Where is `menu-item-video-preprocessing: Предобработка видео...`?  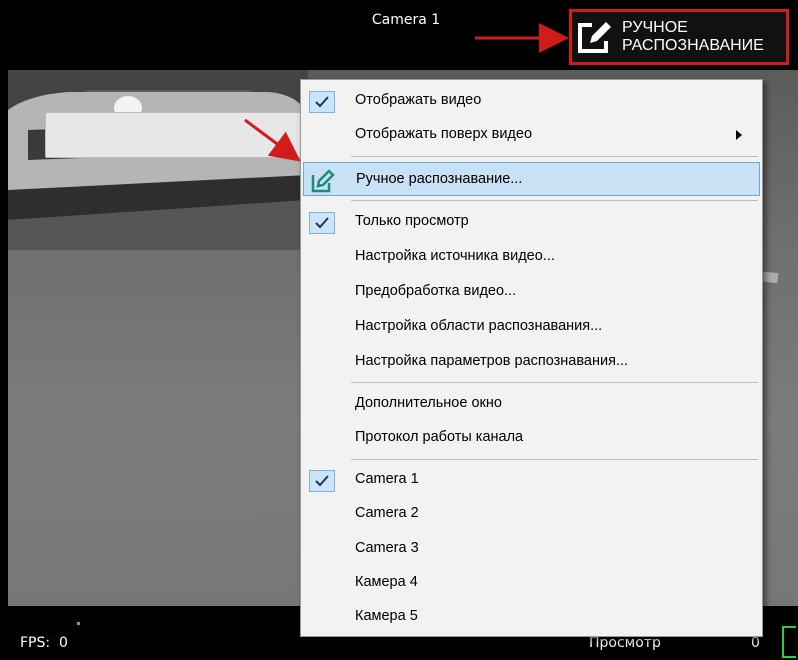 menu-item-video-preprocessing: Предобработка видео... is located at coordinates (531, 292).